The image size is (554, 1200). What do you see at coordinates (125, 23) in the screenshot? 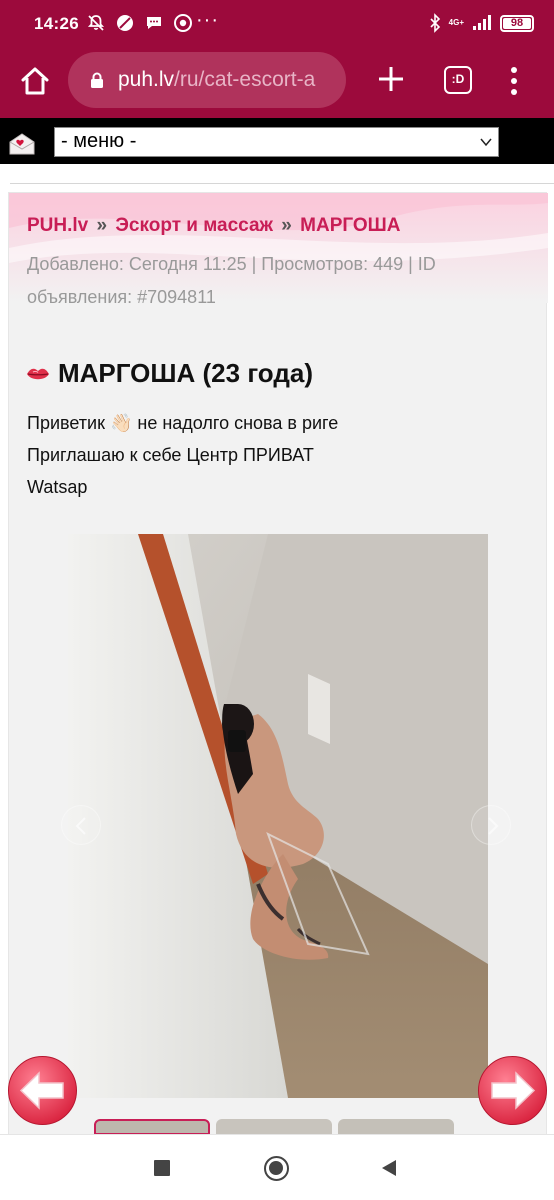
I see `data-saver-icon` at bounding box center [125, 23].